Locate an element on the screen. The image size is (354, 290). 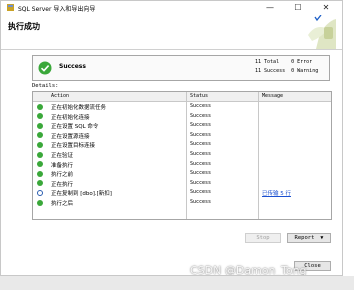
report-button-label: Report is located at coordinates (304, 238).